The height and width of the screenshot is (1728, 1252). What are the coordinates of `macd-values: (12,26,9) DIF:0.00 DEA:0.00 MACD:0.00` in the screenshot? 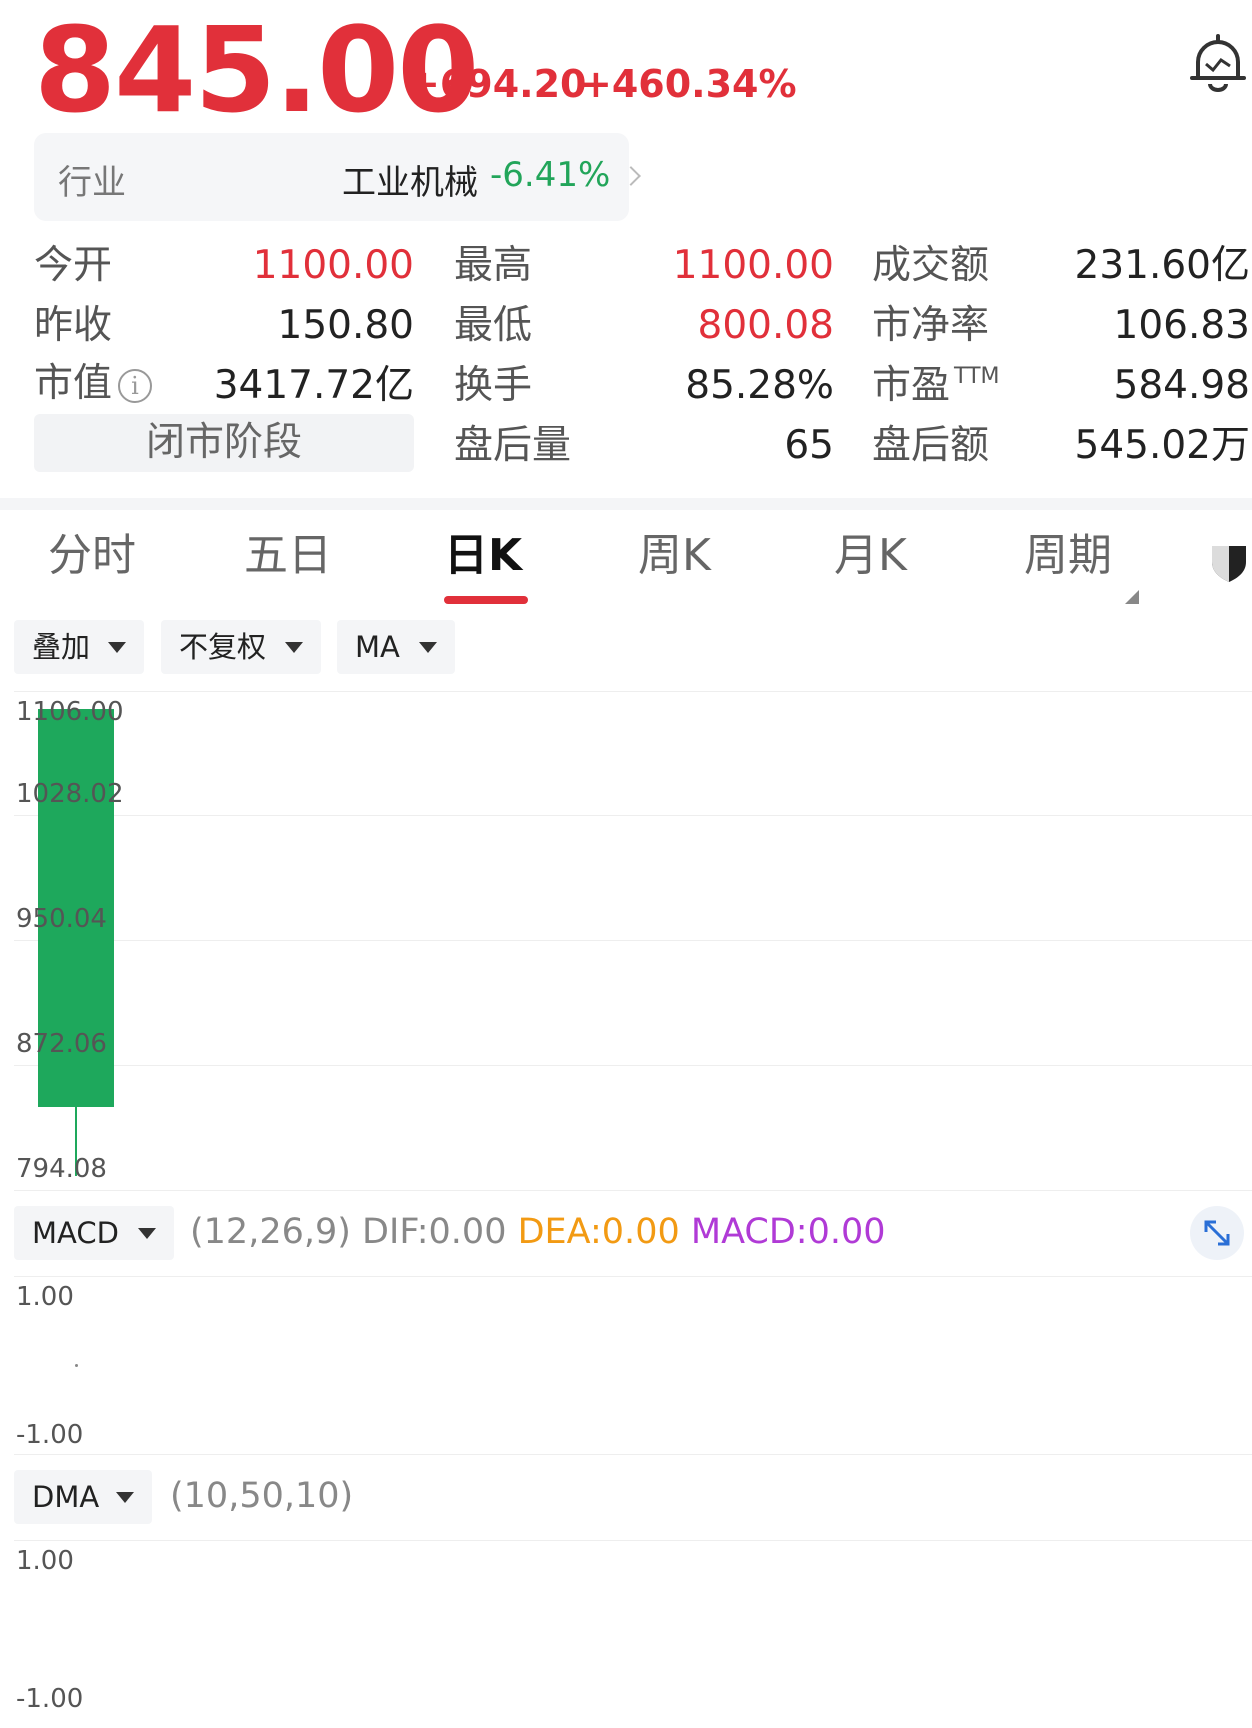 It's located at (538, 1232).